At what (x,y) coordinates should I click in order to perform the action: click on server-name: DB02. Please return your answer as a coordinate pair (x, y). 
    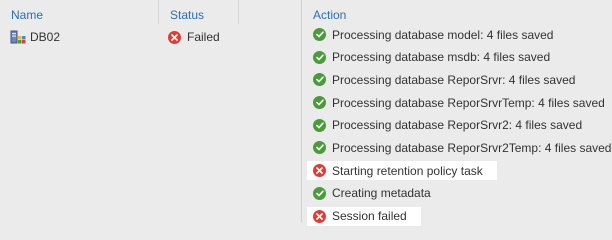
    Looking at the image, I should click on (45, 37).